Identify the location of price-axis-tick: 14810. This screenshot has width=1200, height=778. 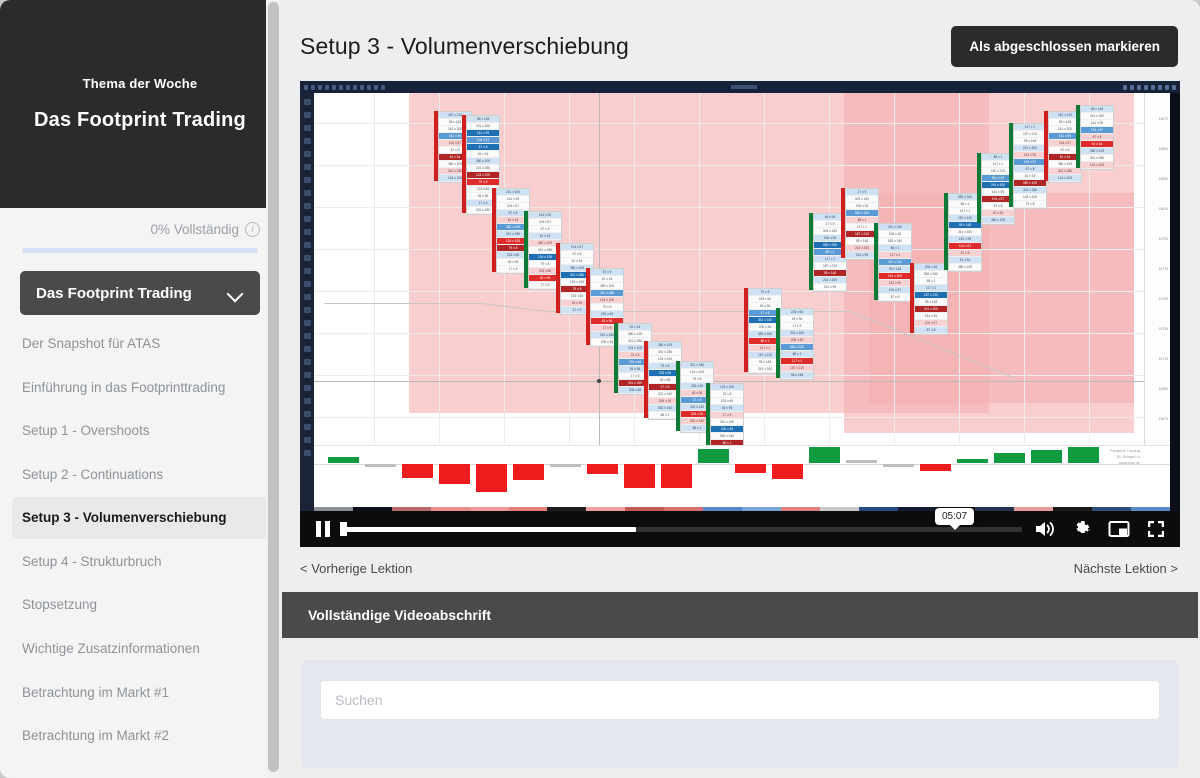
(1163, 209).